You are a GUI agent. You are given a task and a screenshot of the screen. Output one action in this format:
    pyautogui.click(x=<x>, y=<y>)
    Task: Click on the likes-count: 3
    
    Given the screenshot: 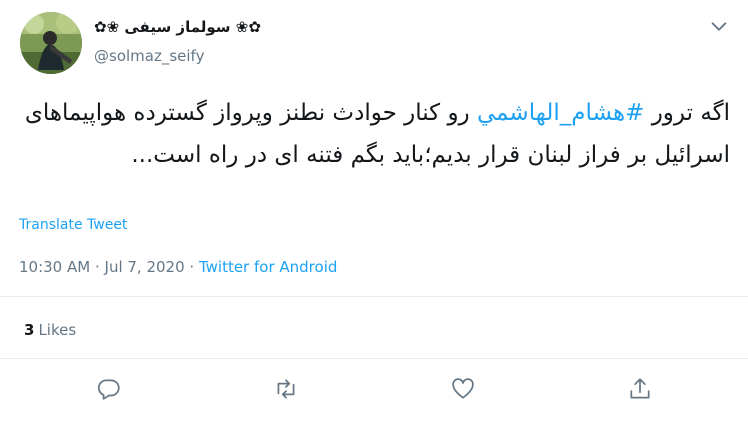 What is the action you would take?
    pyautogui.click(x=29, y=330)
    